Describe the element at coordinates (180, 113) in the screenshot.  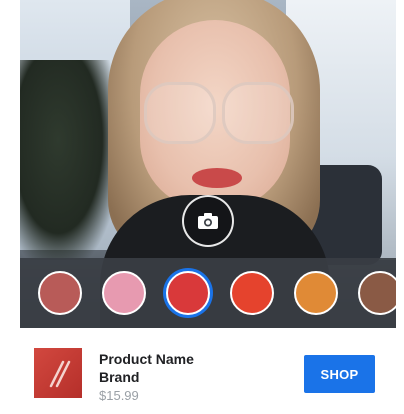
I see `glasses-lens-left` at that location.